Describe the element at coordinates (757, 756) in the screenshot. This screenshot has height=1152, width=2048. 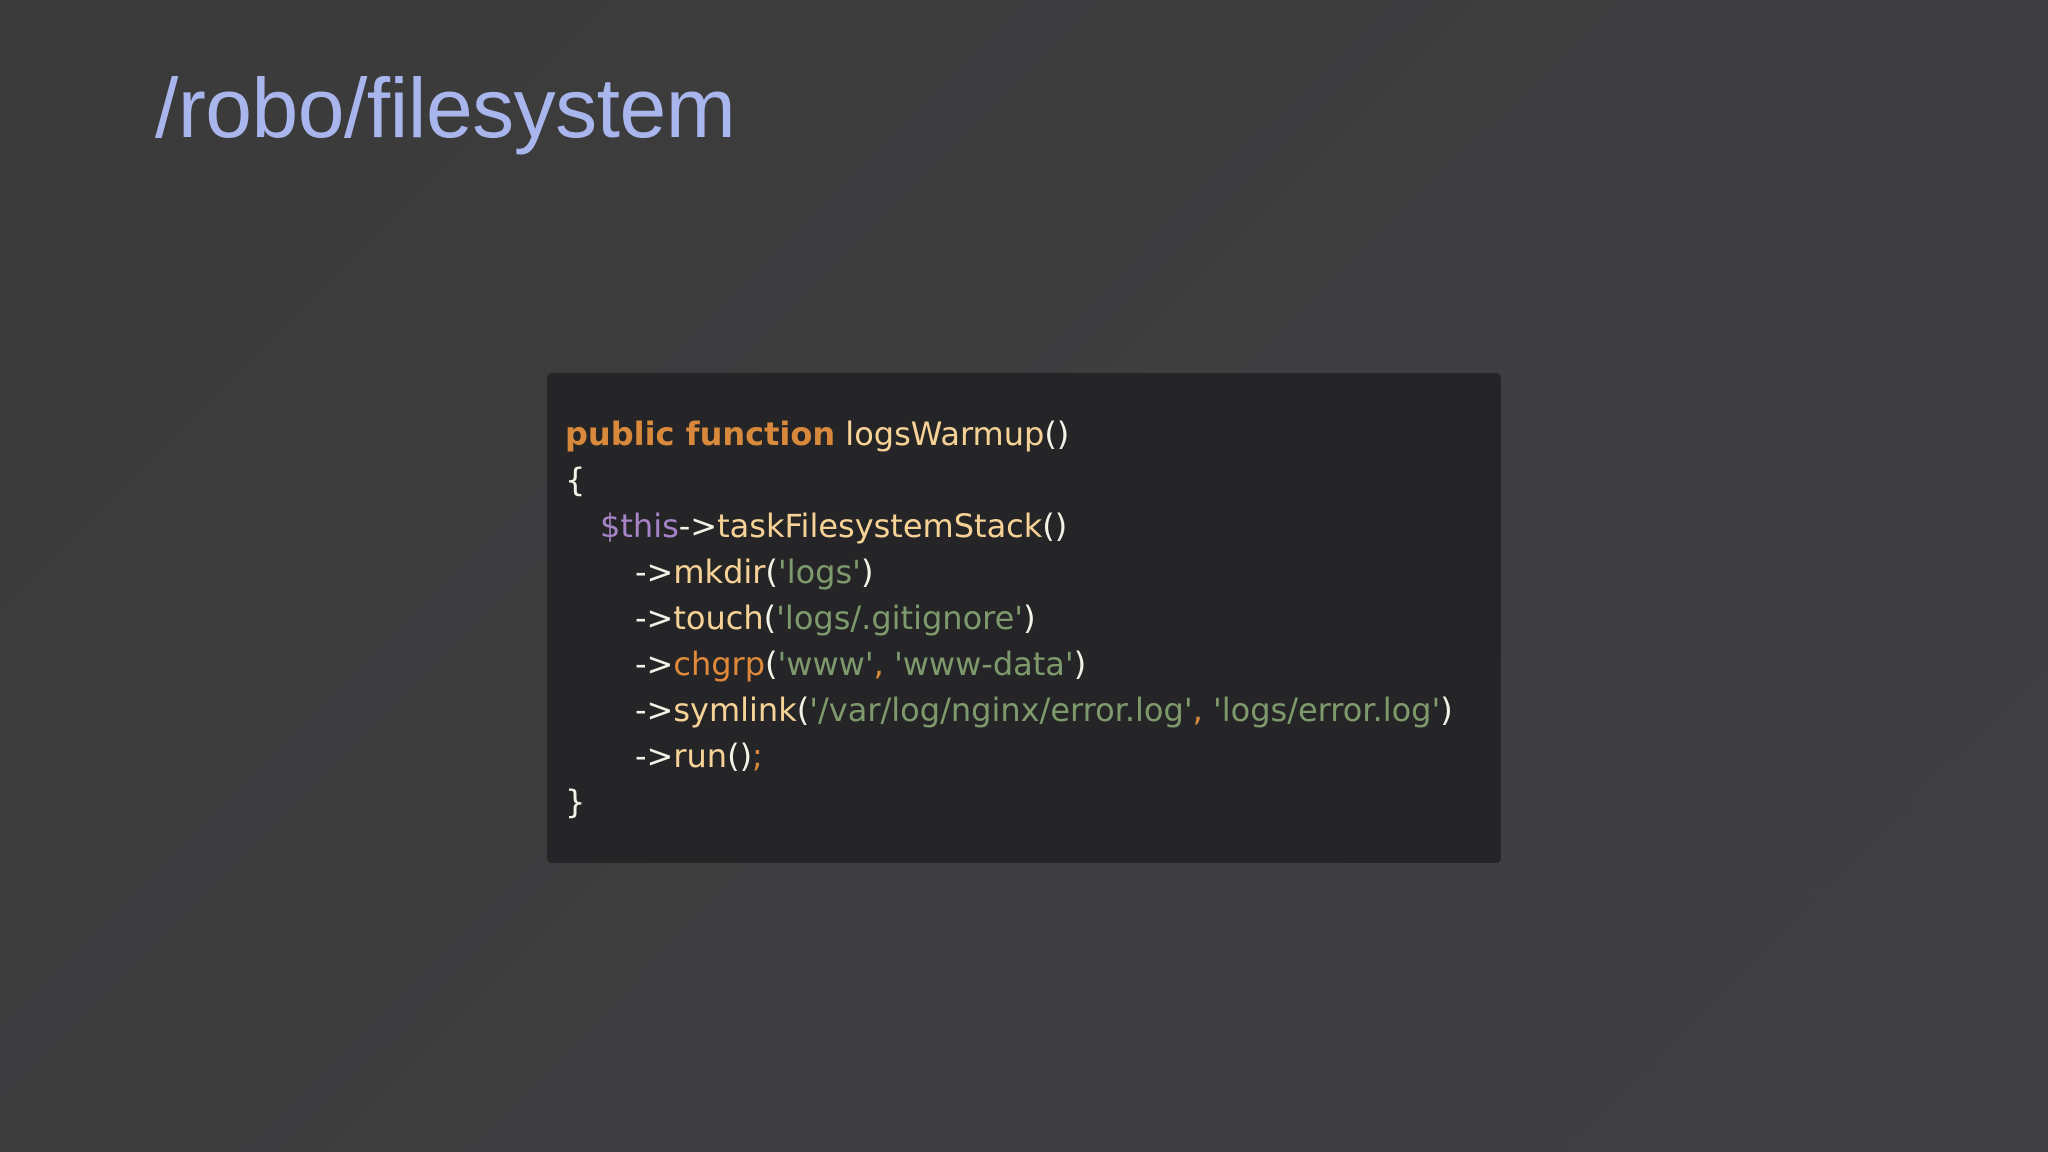
I see `code-semicolon: ;` at that location.